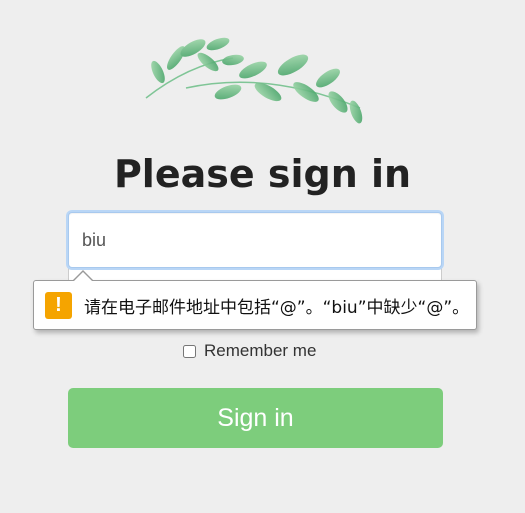 The height and width of the screenshot is (513, 525). Describe the element at coordinates (189, 351) in the screenshot. I see `remember-me-checkbox` at that location.